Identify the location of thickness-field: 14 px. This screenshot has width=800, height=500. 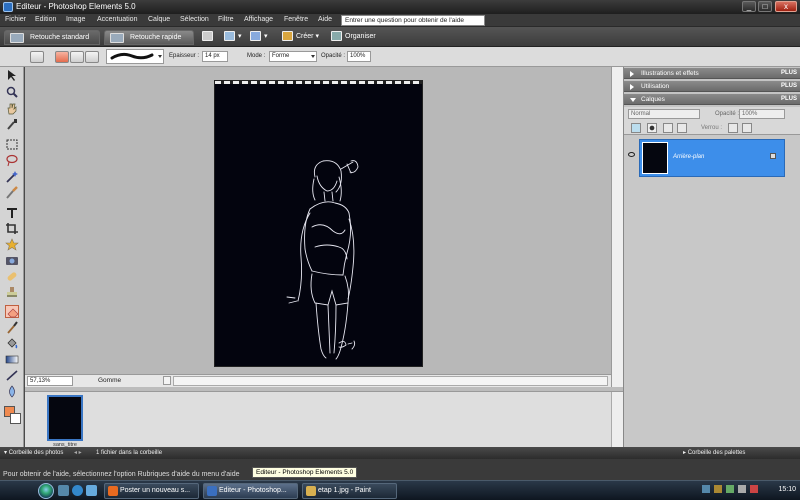
(215, 56).